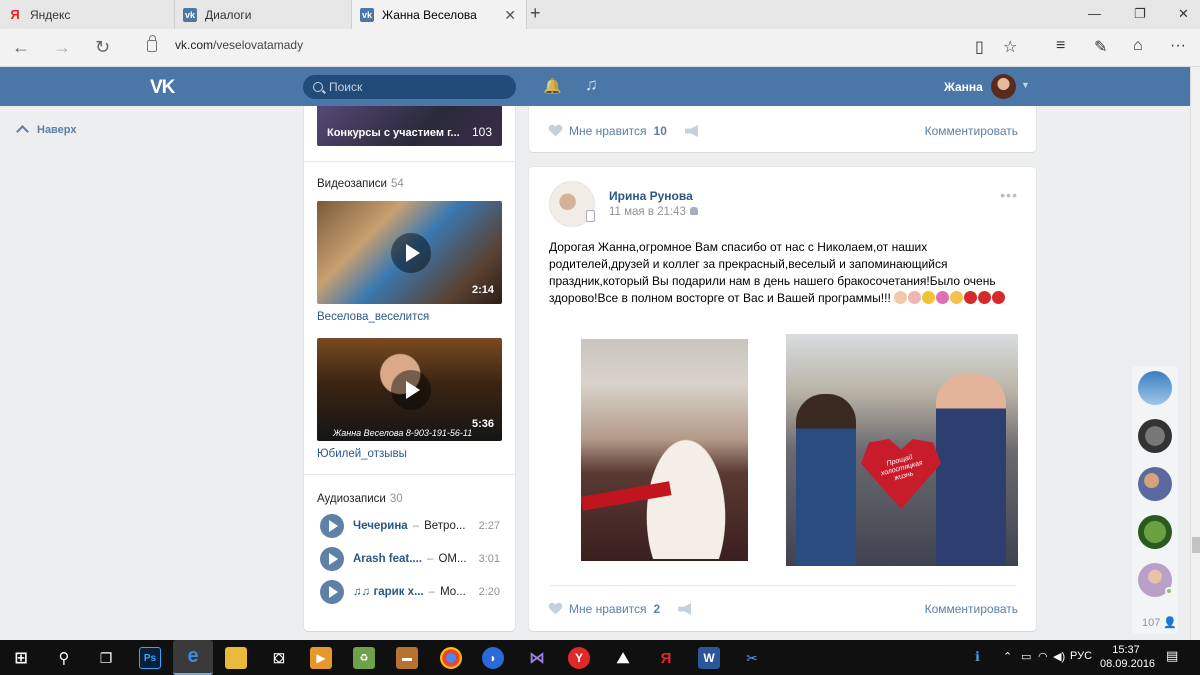  What do you see at coordinates (623, 658) in the screenshot?
I see `photos-icon: ⛰` at bounding box center [623, 658].